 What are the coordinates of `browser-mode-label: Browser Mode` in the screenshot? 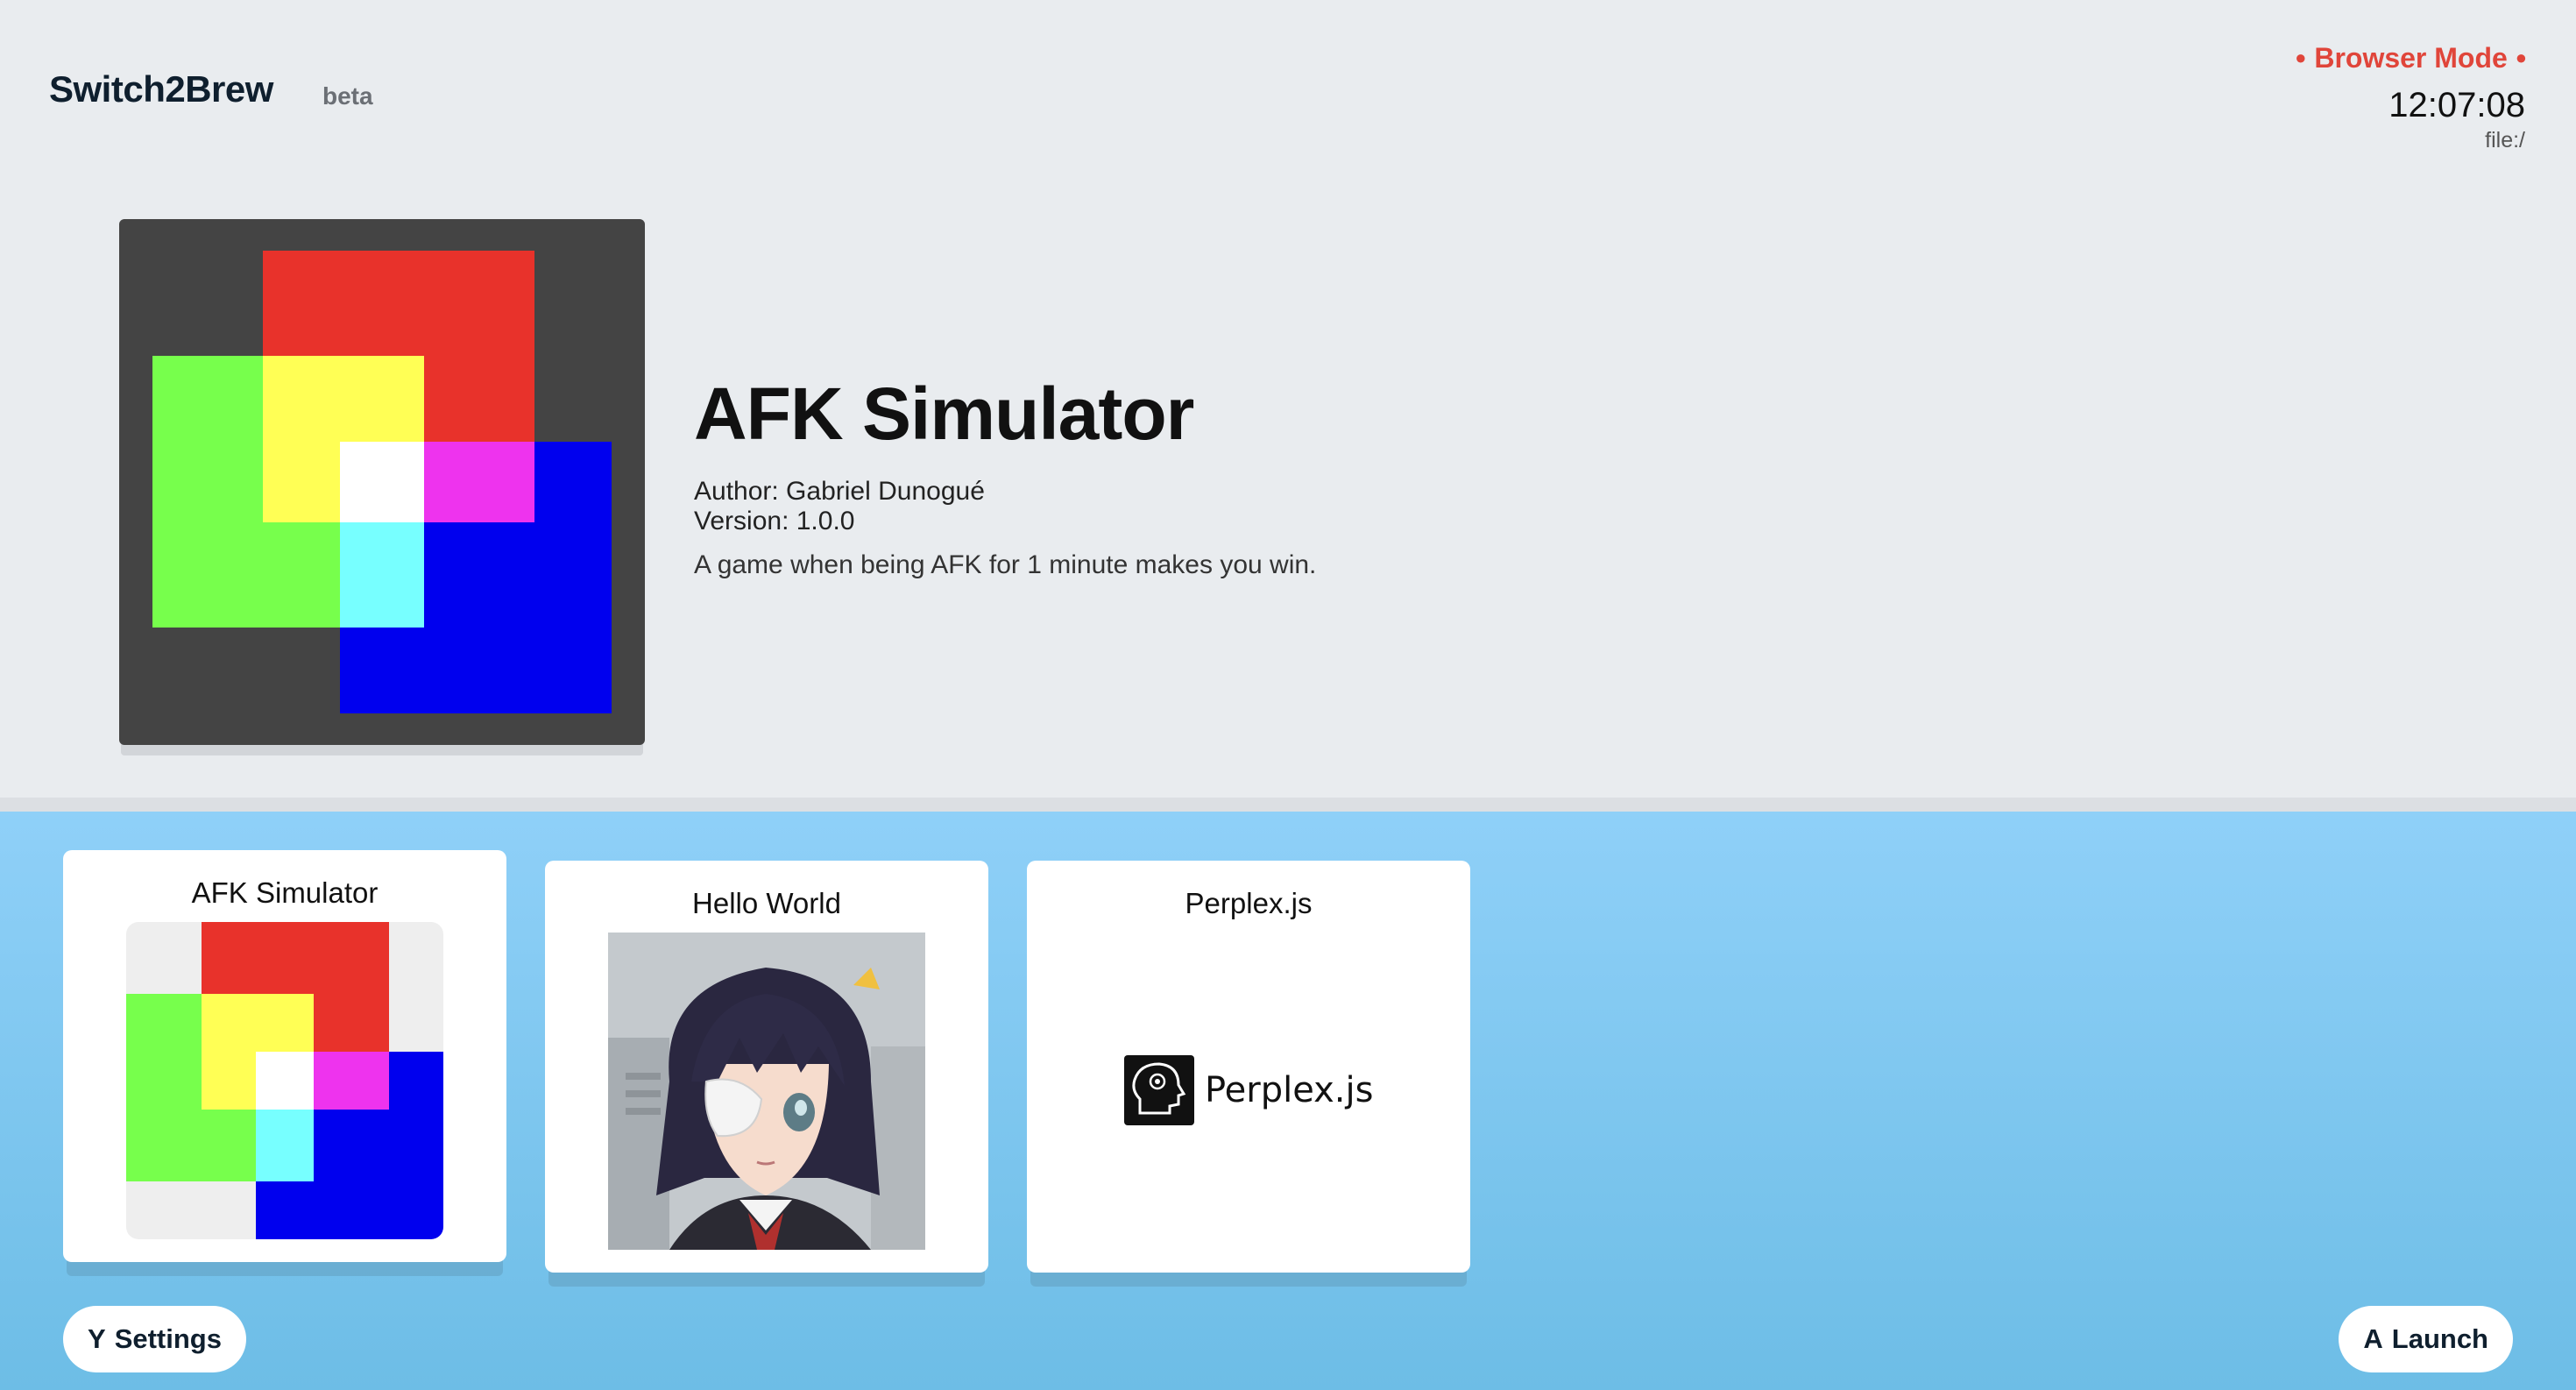 It's located at (2411, 58).